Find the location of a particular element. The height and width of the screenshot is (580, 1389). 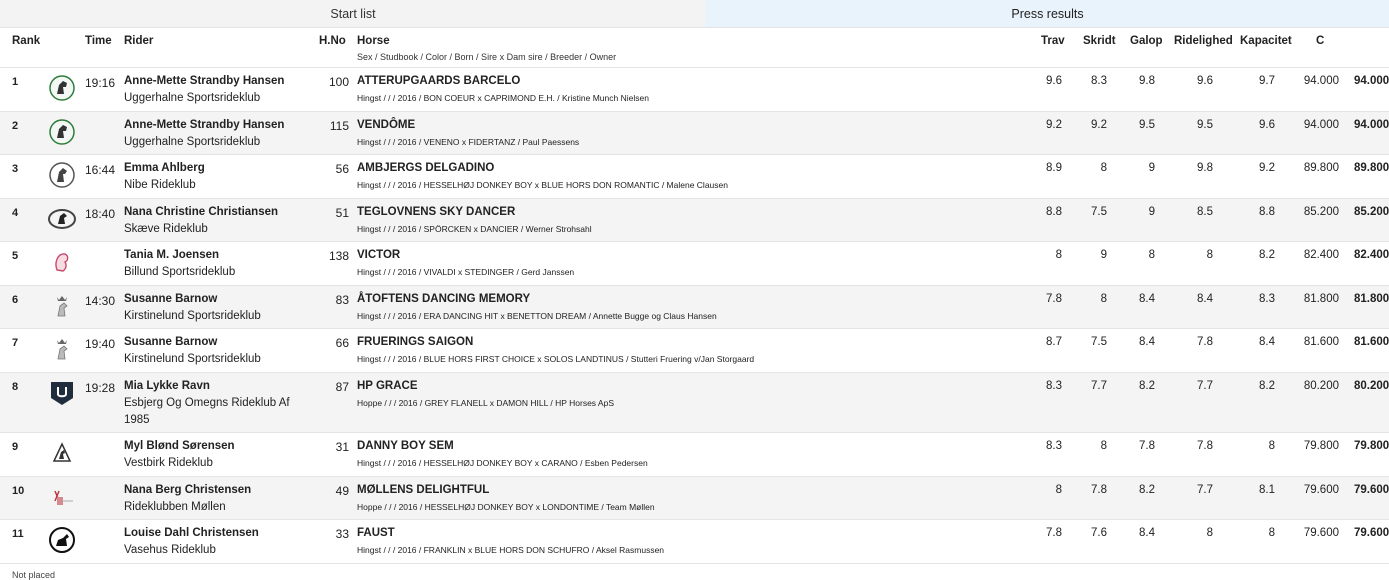

total-score-cell: 80.200 is located at coordinates (1371, 386).